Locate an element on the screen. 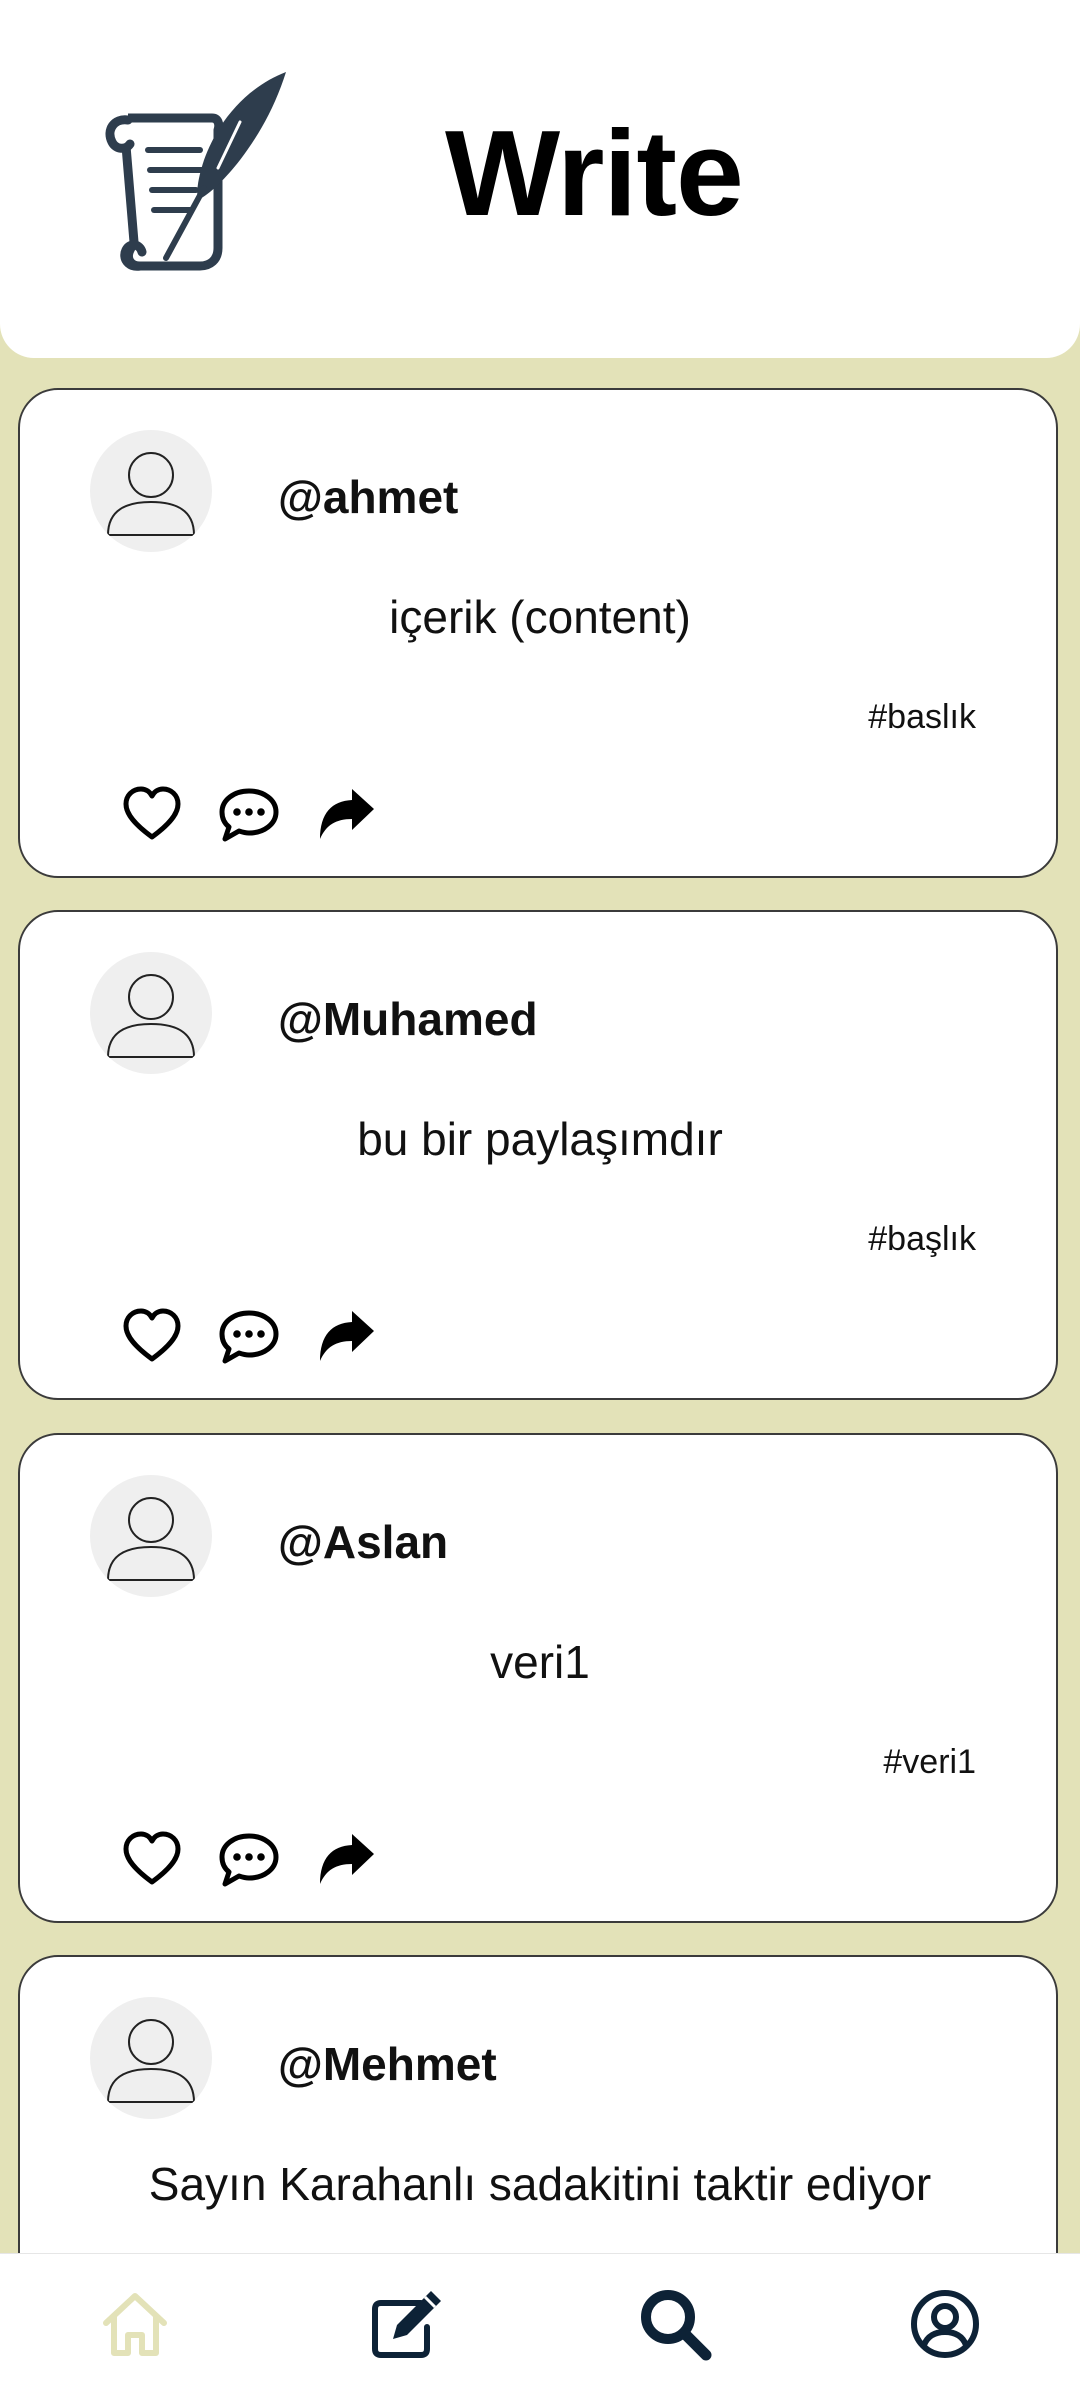  nav-home is located at coordinates (135, 2324).